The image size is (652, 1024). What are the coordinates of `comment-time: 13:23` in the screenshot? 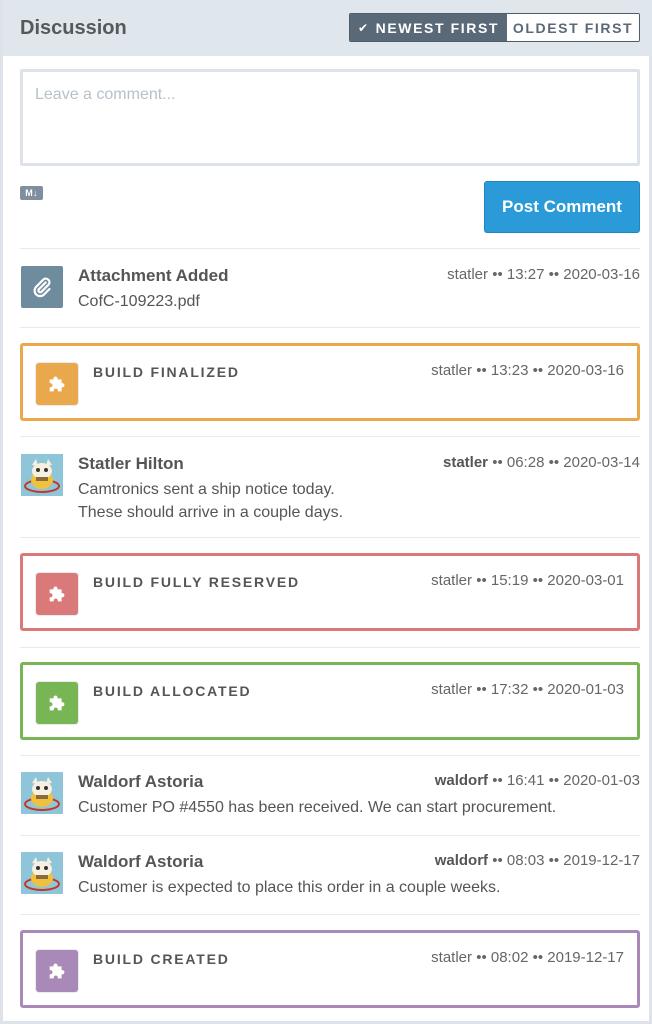 It's located at (509, 370).